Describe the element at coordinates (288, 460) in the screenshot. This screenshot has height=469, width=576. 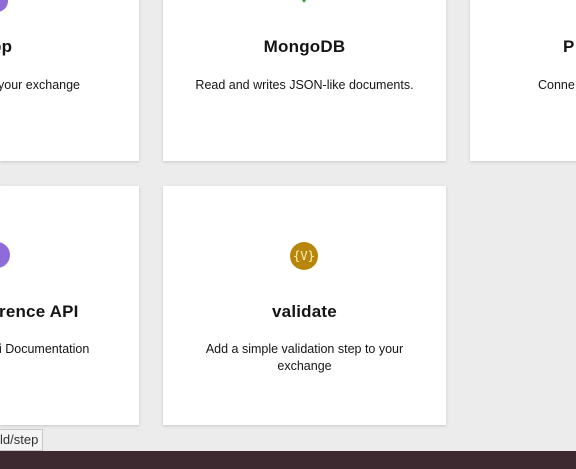
I see `taskbar` at that location.